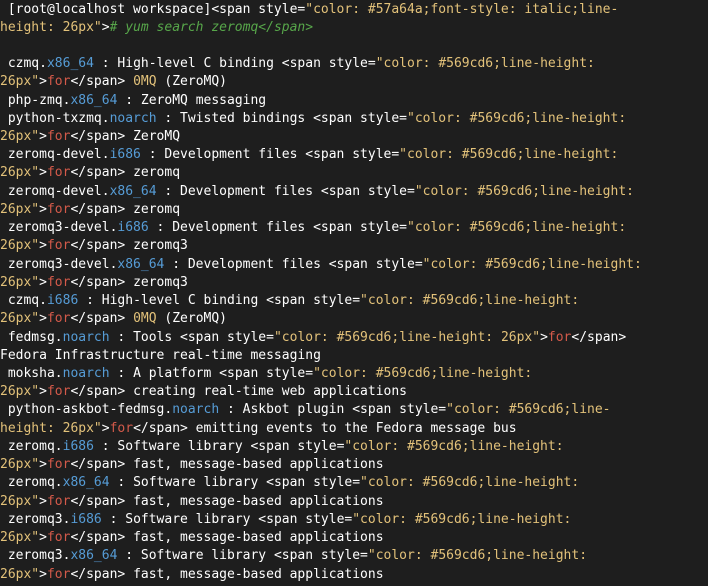 The image size is (708, 586). What do you see at coordinates (129, 282) in the screenshot?
I see `terminal-text-segment: </span> zeromq3` at bounding box center [129, 282].